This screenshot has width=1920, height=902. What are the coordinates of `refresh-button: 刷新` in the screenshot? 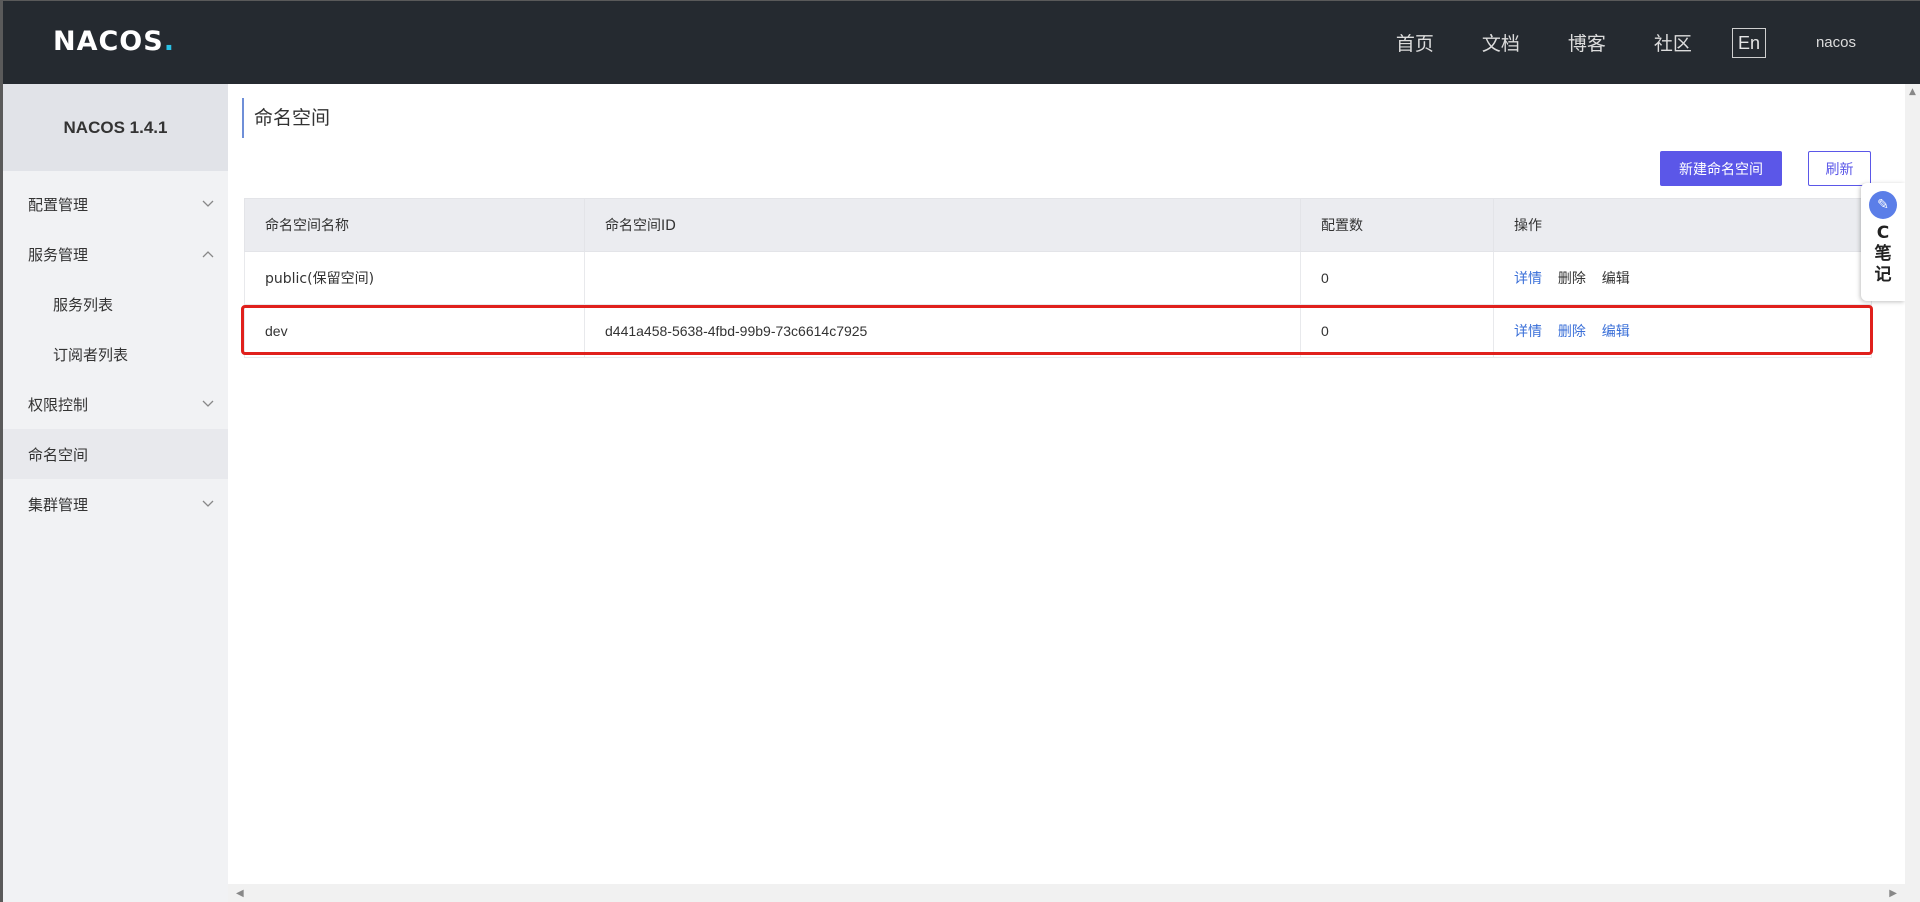 It's located at (1839, 168).